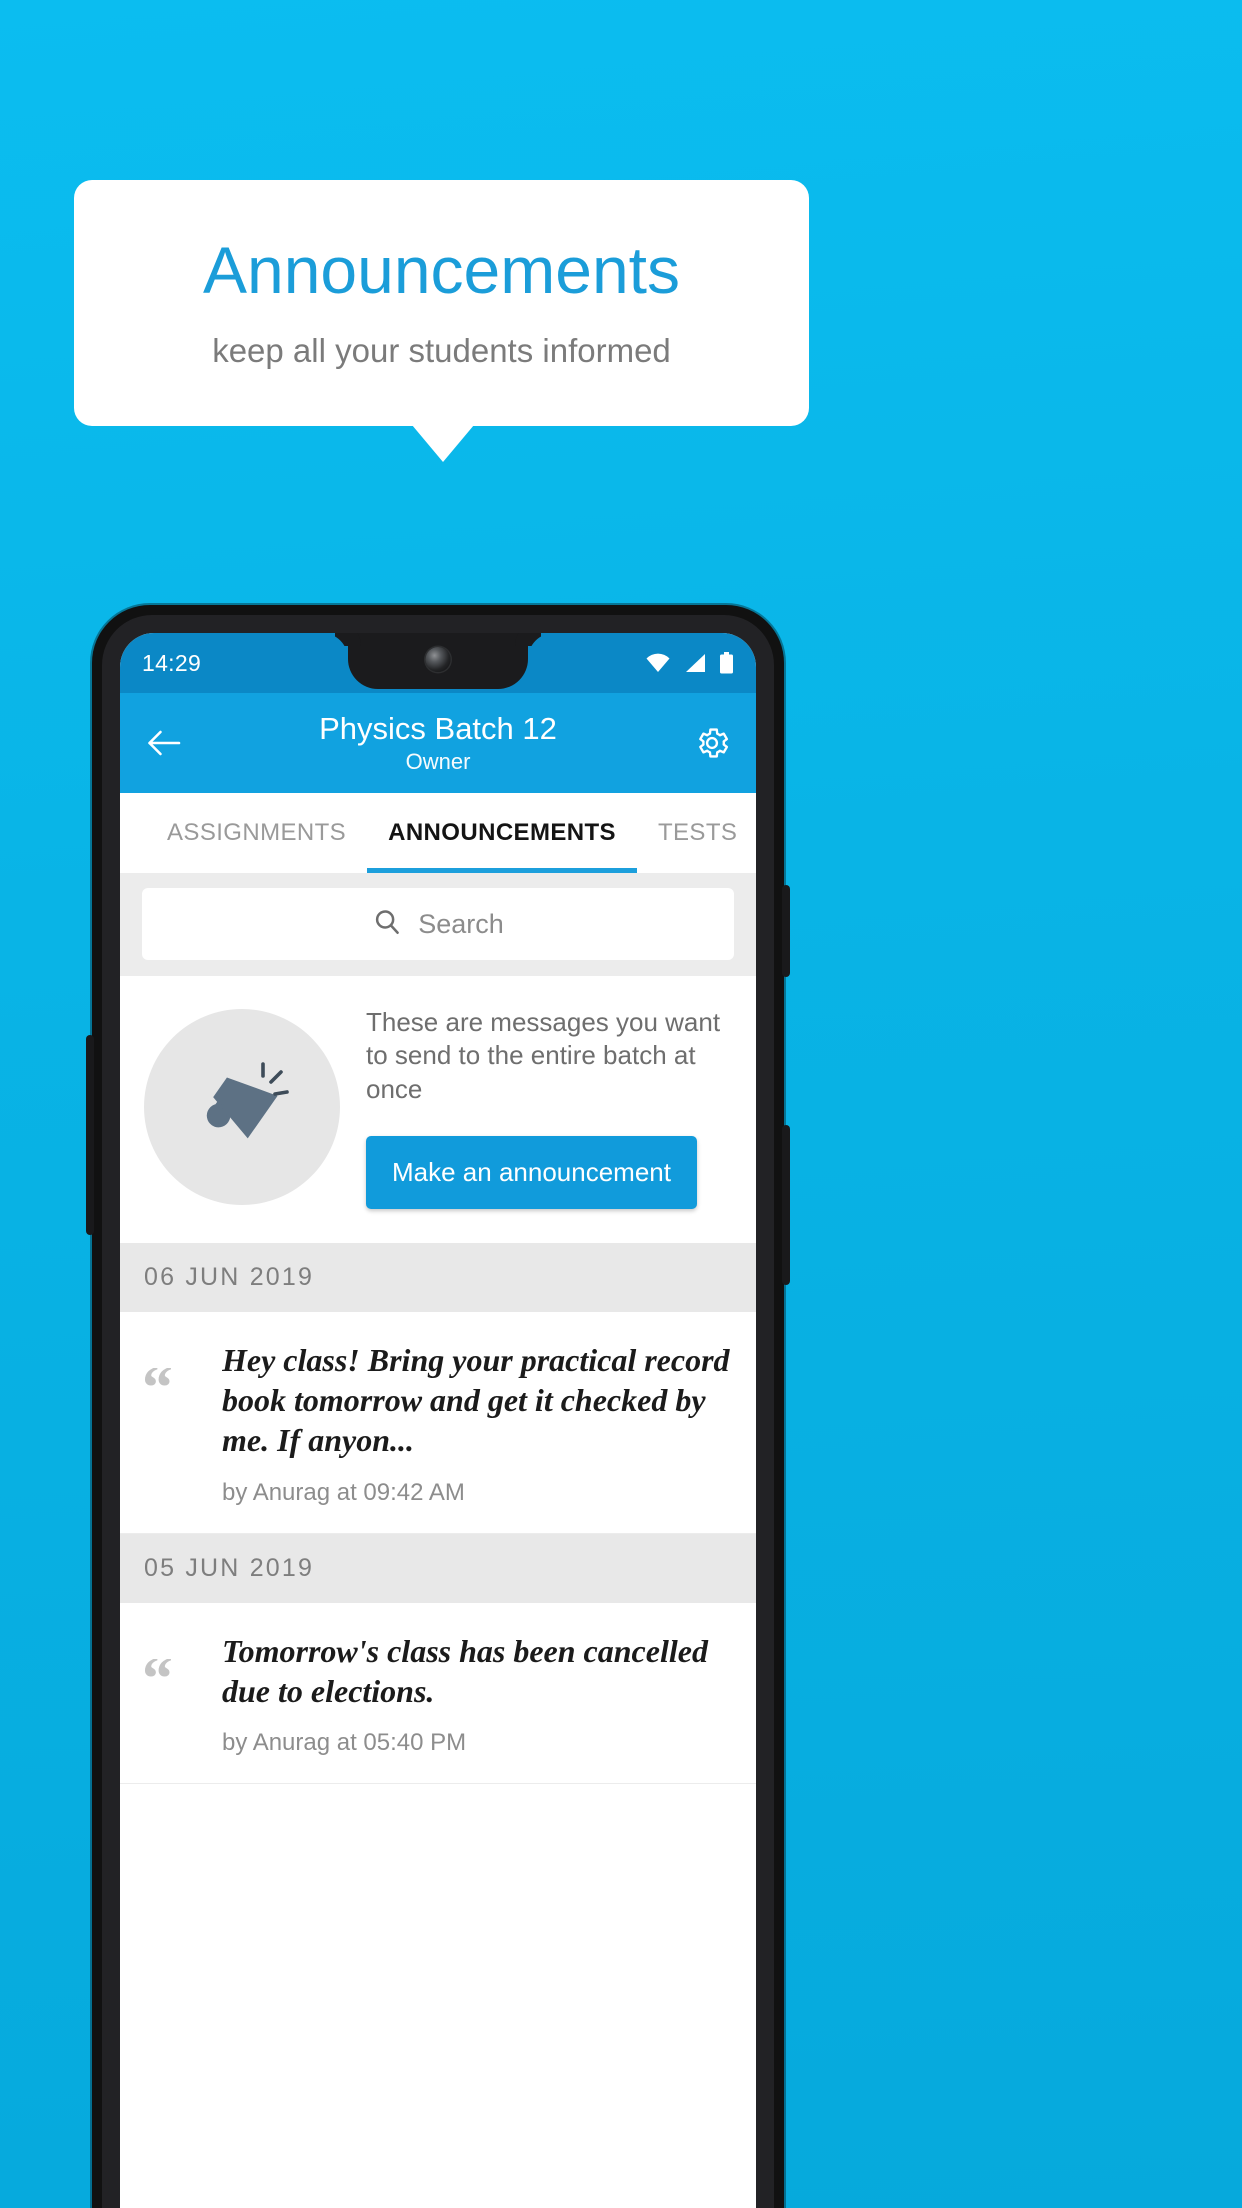 The width and height of the screenshot is (1242, 2208). Describe the element at coordinates (343, 1492) in the screenshot. I see `announcement-meta: by Anurag at 09:42 AM` at that location.